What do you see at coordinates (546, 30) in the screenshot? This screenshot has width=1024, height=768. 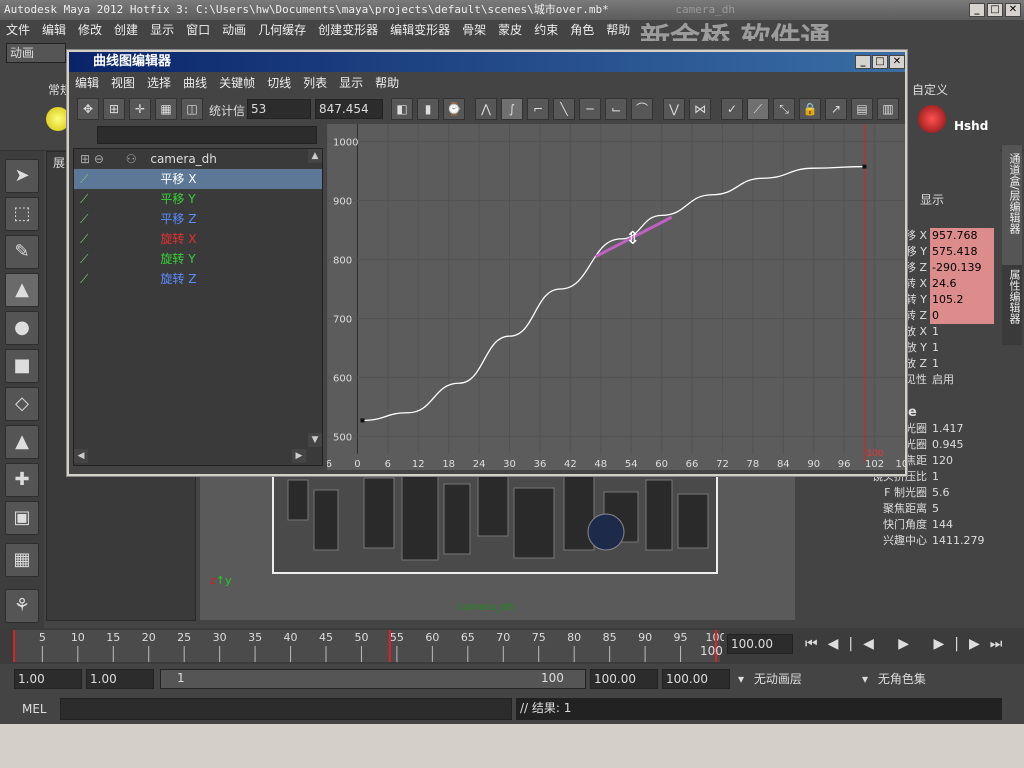 I see `menu-item-12: 约束` at bounding box center [546, 30].